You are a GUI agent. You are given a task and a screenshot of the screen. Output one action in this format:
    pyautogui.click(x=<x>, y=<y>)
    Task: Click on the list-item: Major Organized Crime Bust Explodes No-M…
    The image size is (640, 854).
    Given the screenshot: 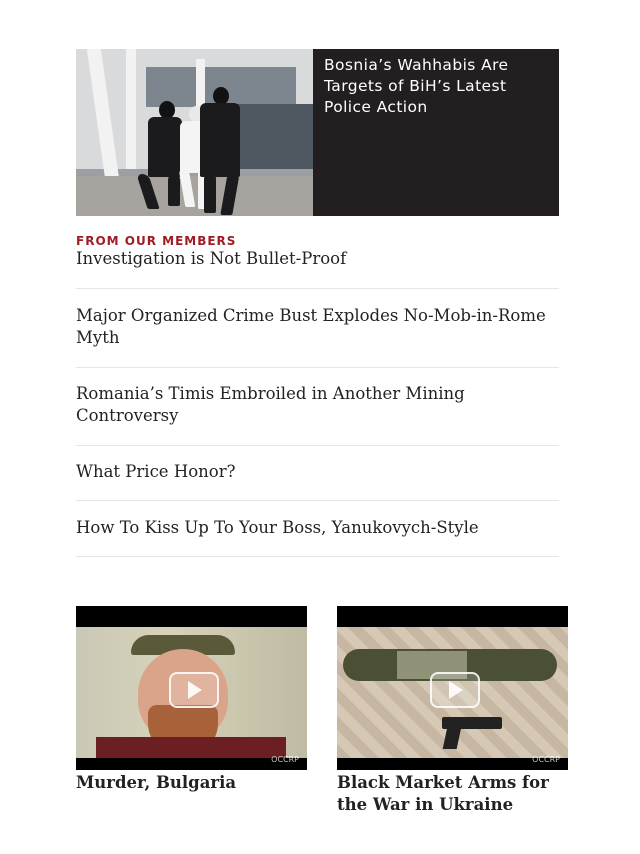 What is the action you would take?
    pyautogui.click(x=317, y=328)
    